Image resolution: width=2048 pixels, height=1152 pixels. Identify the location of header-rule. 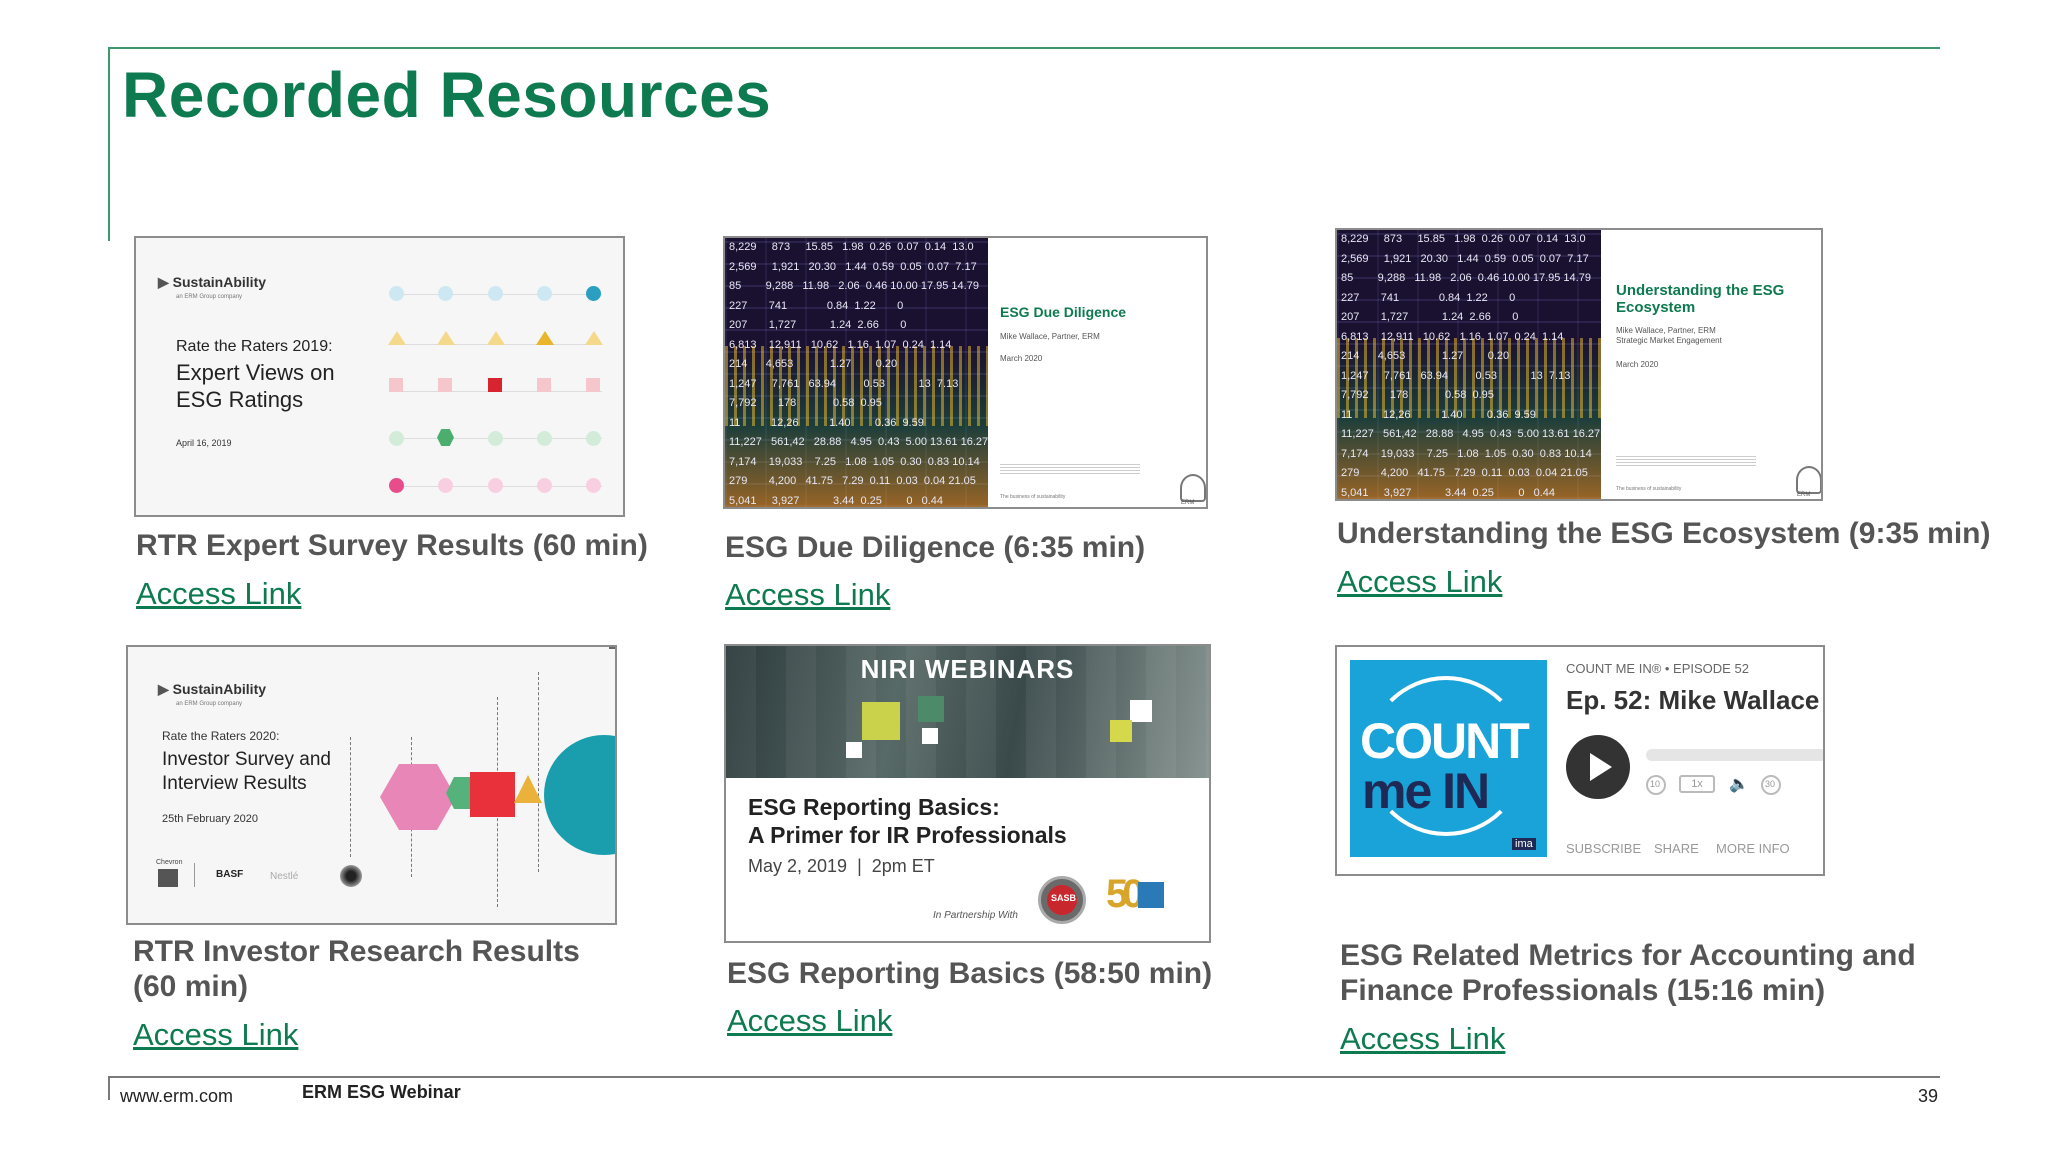
(1024, 48).